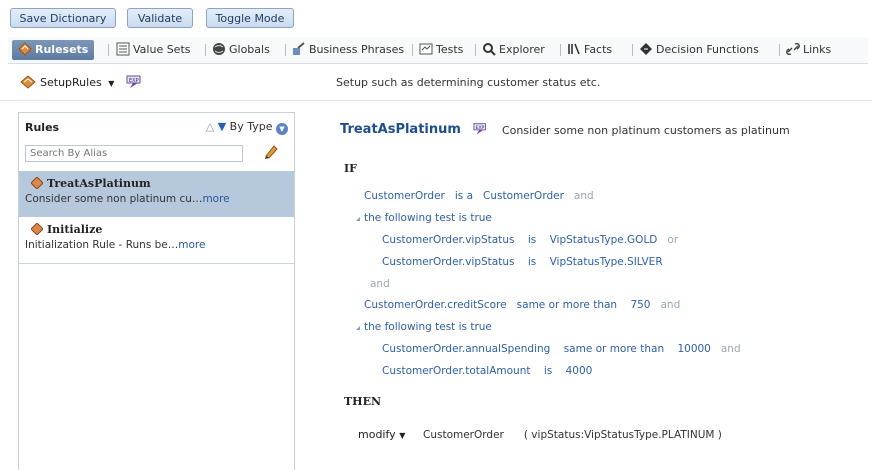 This screenshot has width=872, height=470. Describe the element at coordinates (222, 126) in the screenshot. I see `sort-descending-icon: ▼` at that location.